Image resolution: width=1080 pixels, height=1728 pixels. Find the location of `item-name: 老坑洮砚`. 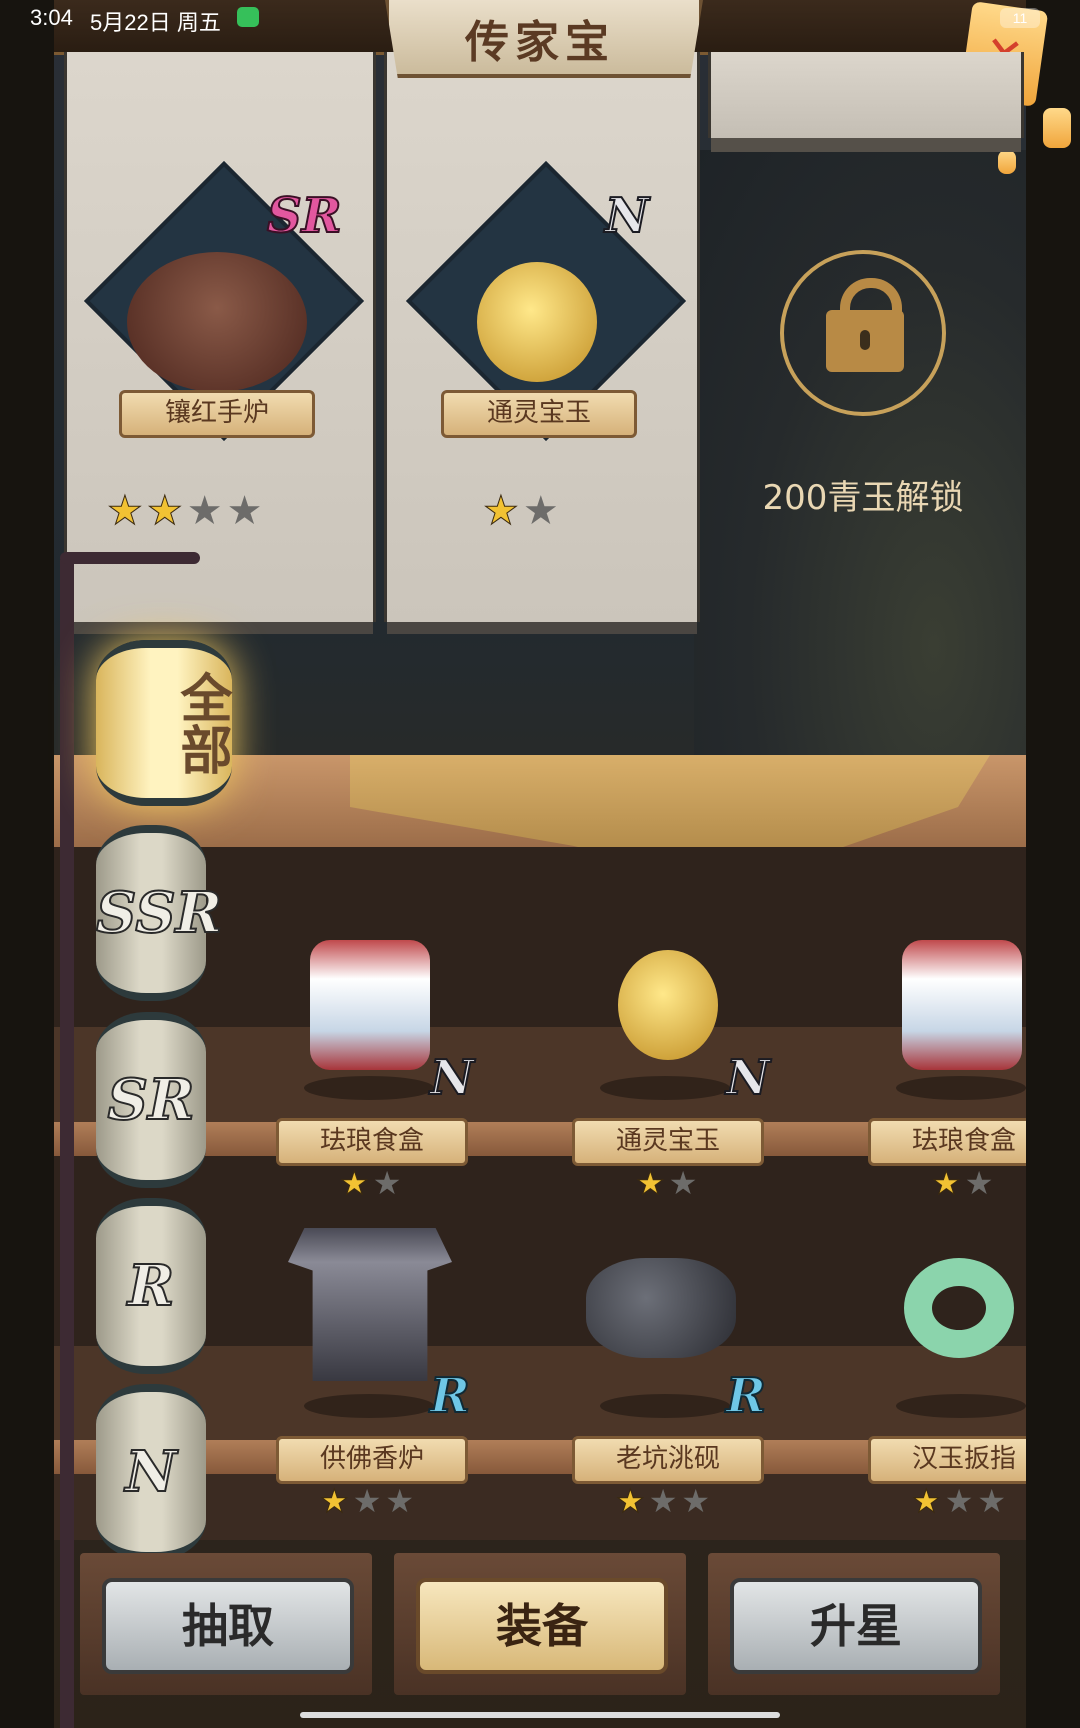

item-name: 老坑洮砚 is located at coordinates (668, 1460).